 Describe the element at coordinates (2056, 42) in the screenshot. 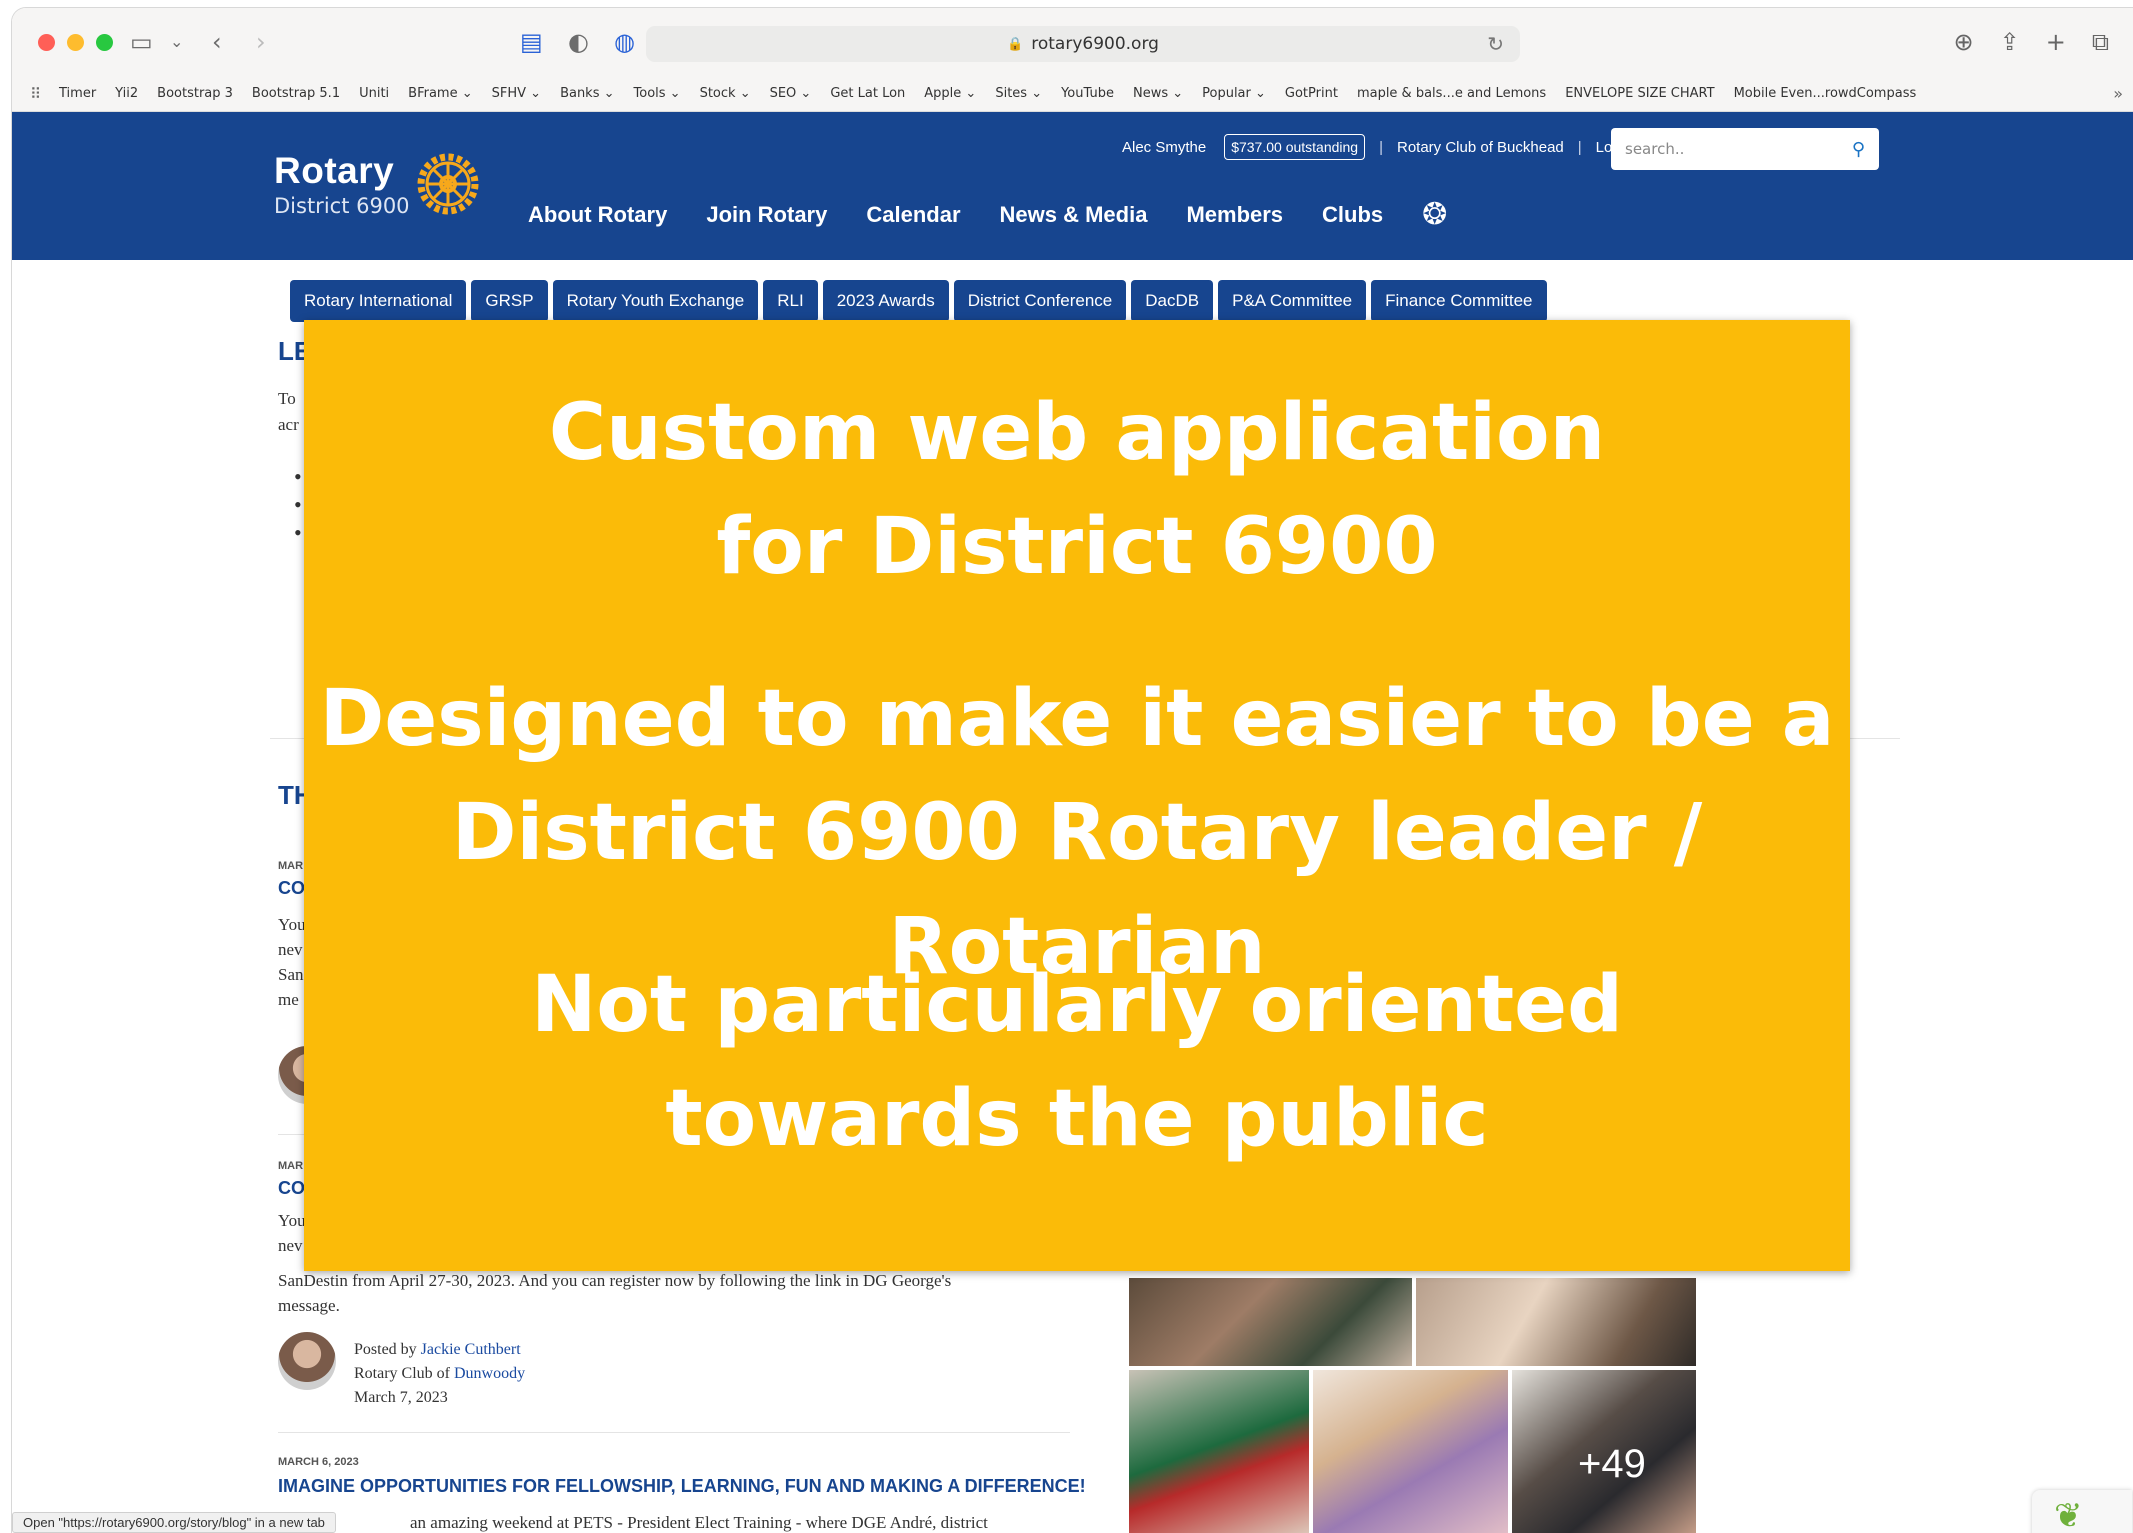

I see `new-tab-icon: +` at that location.